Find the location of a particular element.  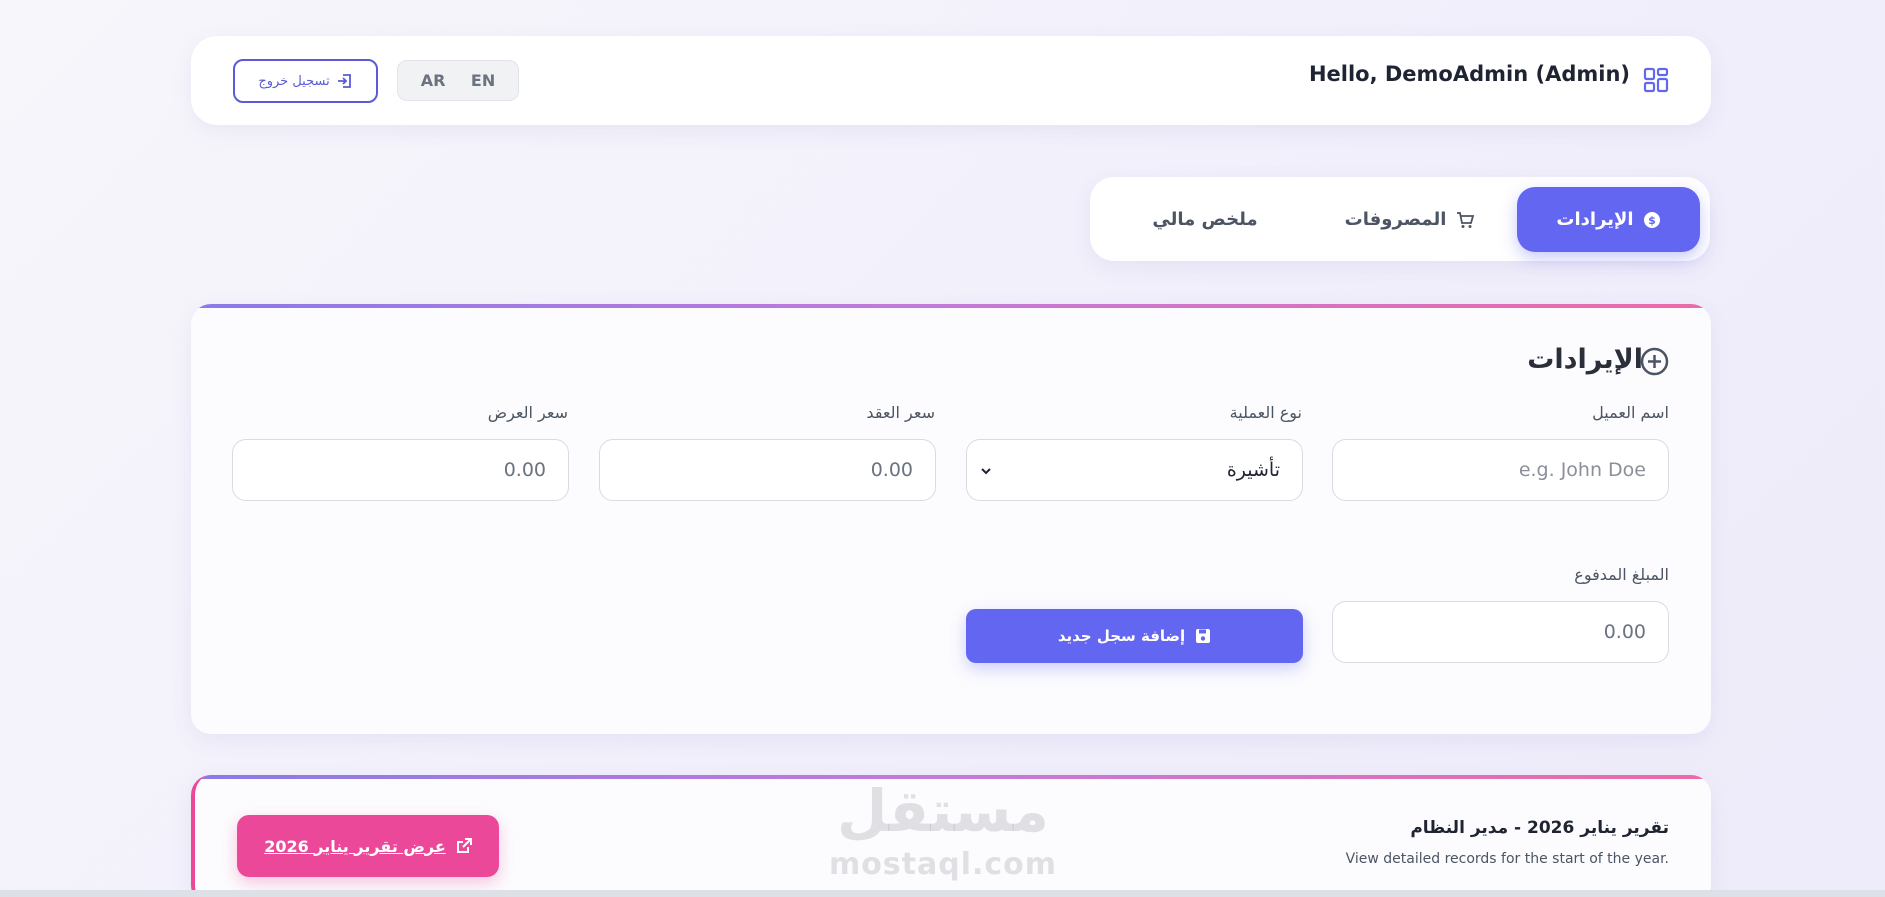

bottom-scroll-edge is located at coordinates (942, 893).